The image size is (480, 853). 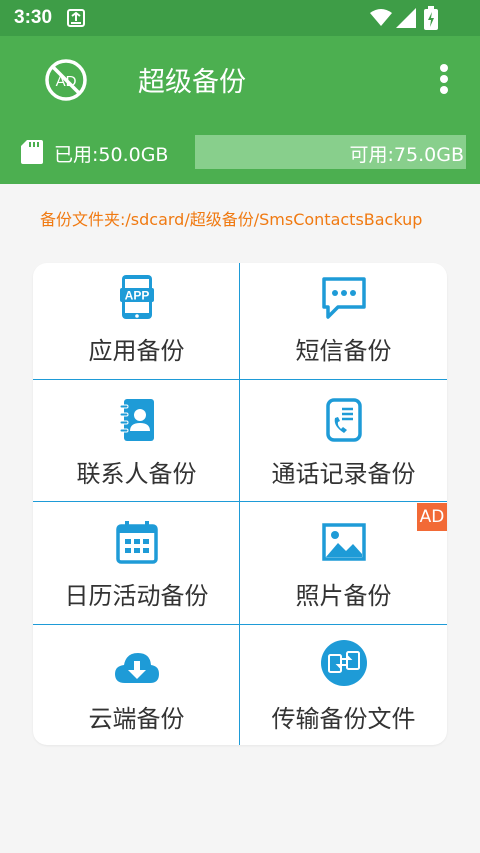 What do you see at coordinates (343, 474) in the screenshot?
I see `call-log-backup-label: 通话记录备份` at bounding box center [343, 474].